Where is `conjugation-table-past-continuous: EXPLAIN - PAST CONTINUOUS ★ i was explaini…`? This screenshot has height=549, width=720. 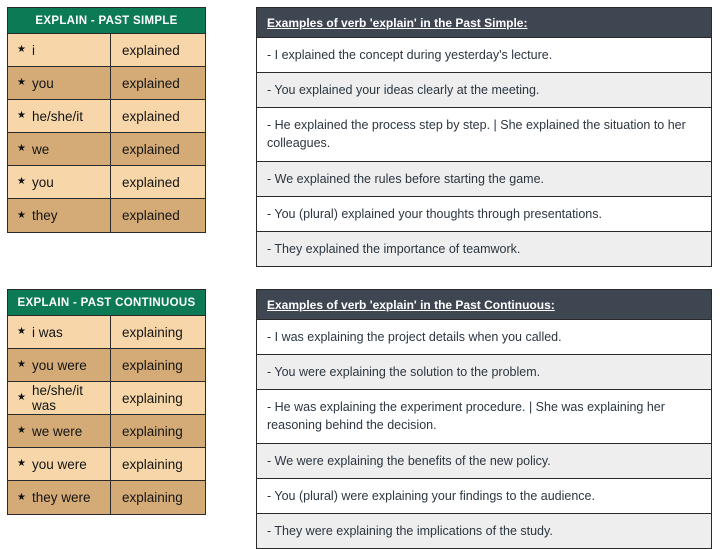
conjugation-table-past-continuous: EXPLAIN - PAST CONTINUOUS ★ i was explaini… is located at coordinates (106, 402).